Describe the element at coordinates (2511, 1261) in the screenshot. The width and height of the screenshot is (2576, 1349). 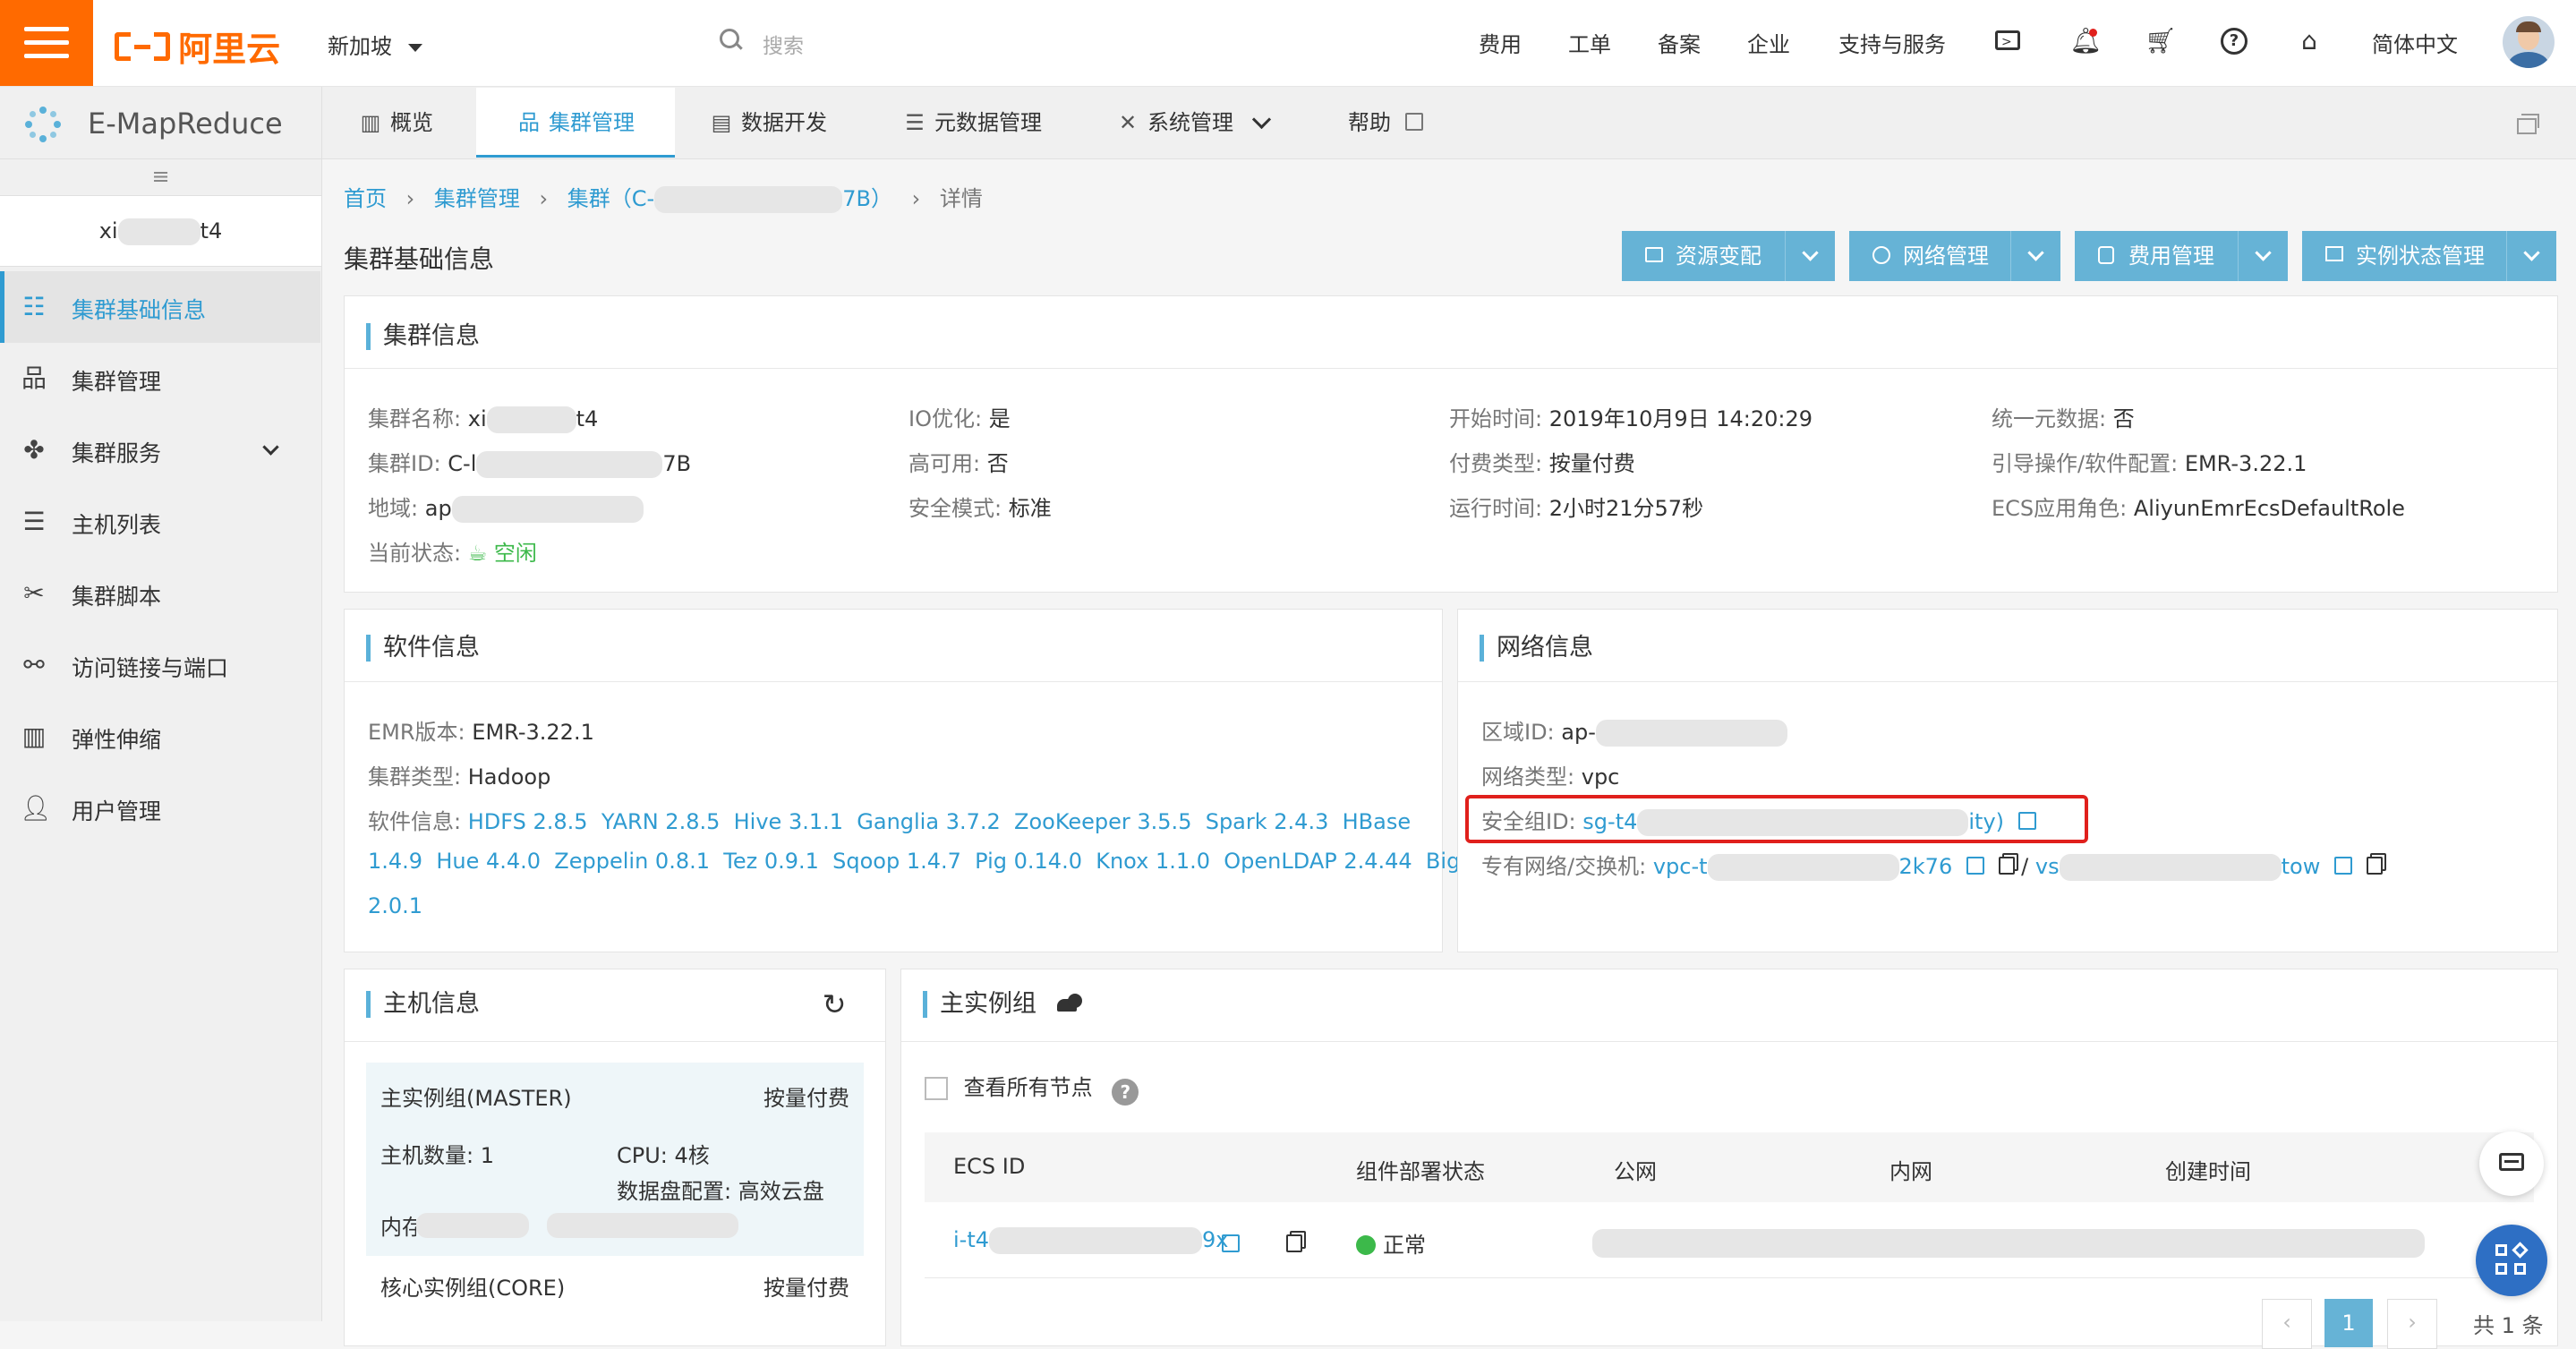
I see `apps-button` at that location.